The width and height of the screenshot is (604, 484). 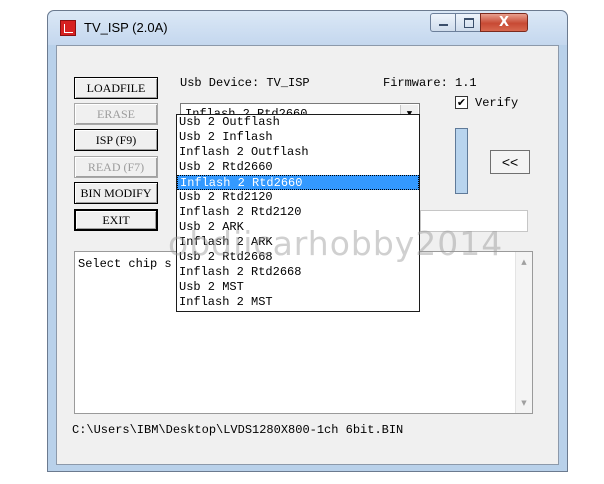 What do you see at coordinates (298, 182) in the screenshot?
I see `dropdown-option: Inflash 2 Rtd2660` at bounding box center [298, 182].